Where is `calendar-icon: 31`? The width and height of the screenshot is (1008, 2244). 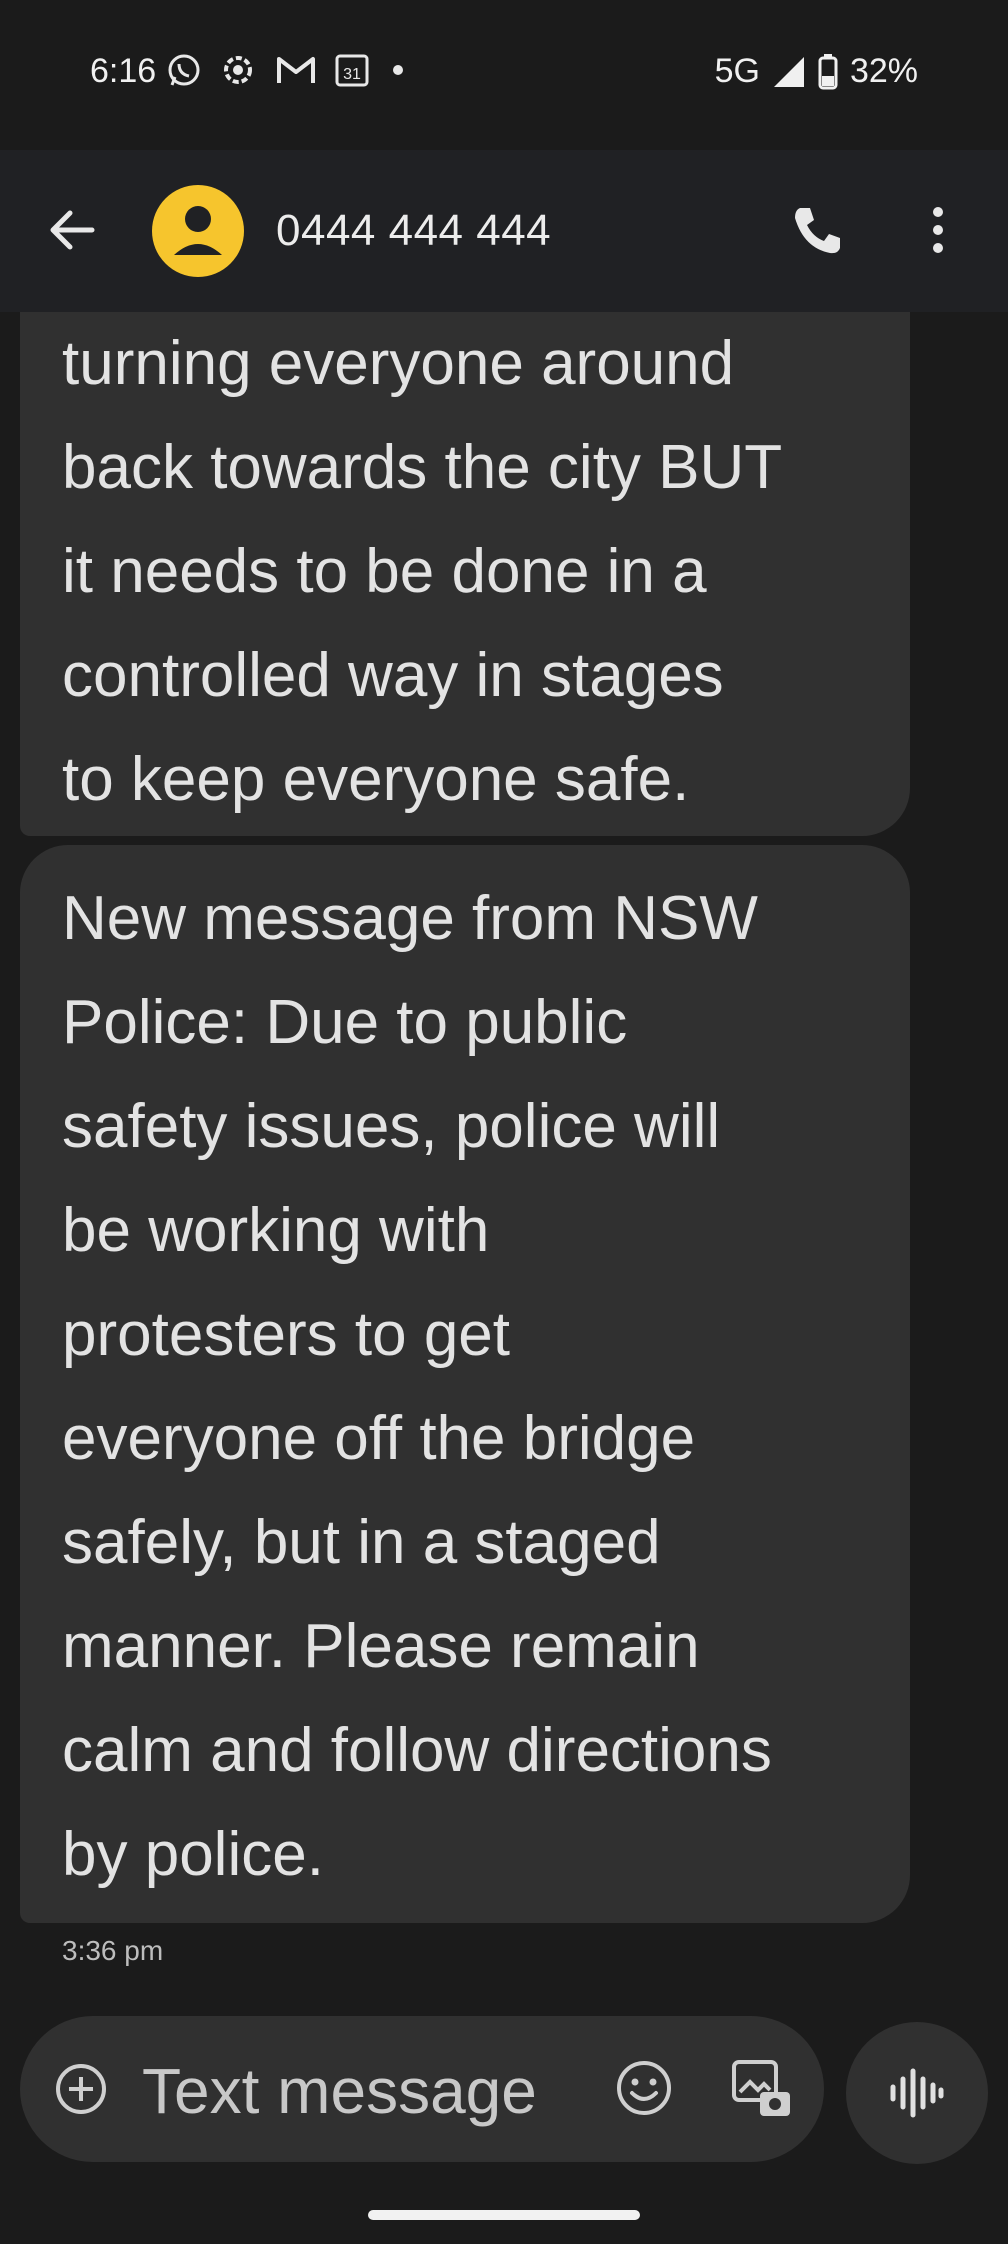 calendar-icon: 31 is located at coordinates (352, 70).